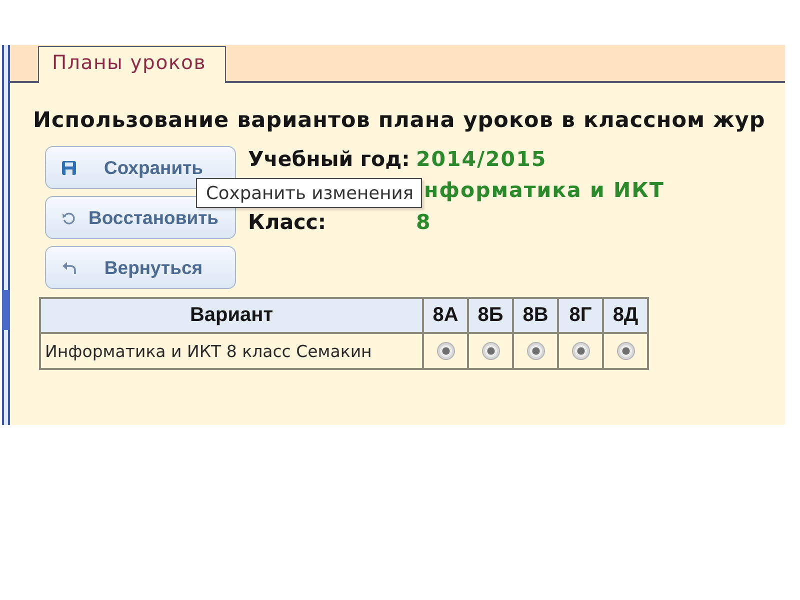 The width and height of the screenshot is (800, 600). Describe the element at coordinates (140, 267) in the screenshot. I see `back-button: Вернуться` at that location.